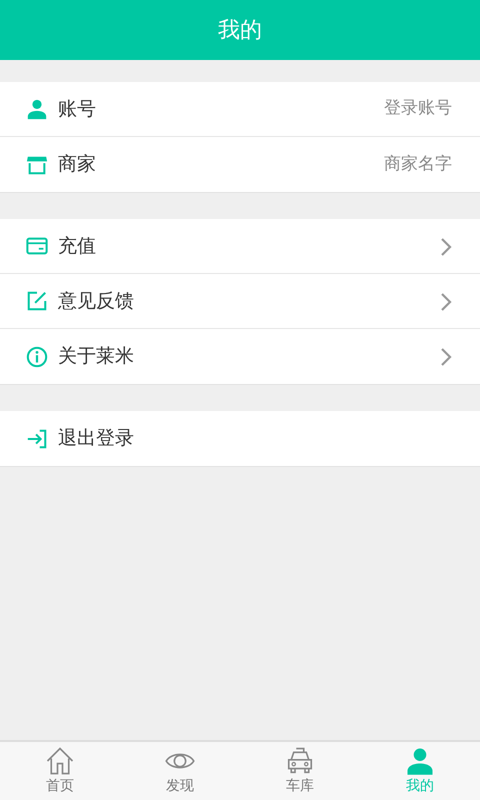  What do you see at coordinates (240, 301) in the screenshot?
I see `menu-item: 意见反馈` at bounding box center [240, 301].